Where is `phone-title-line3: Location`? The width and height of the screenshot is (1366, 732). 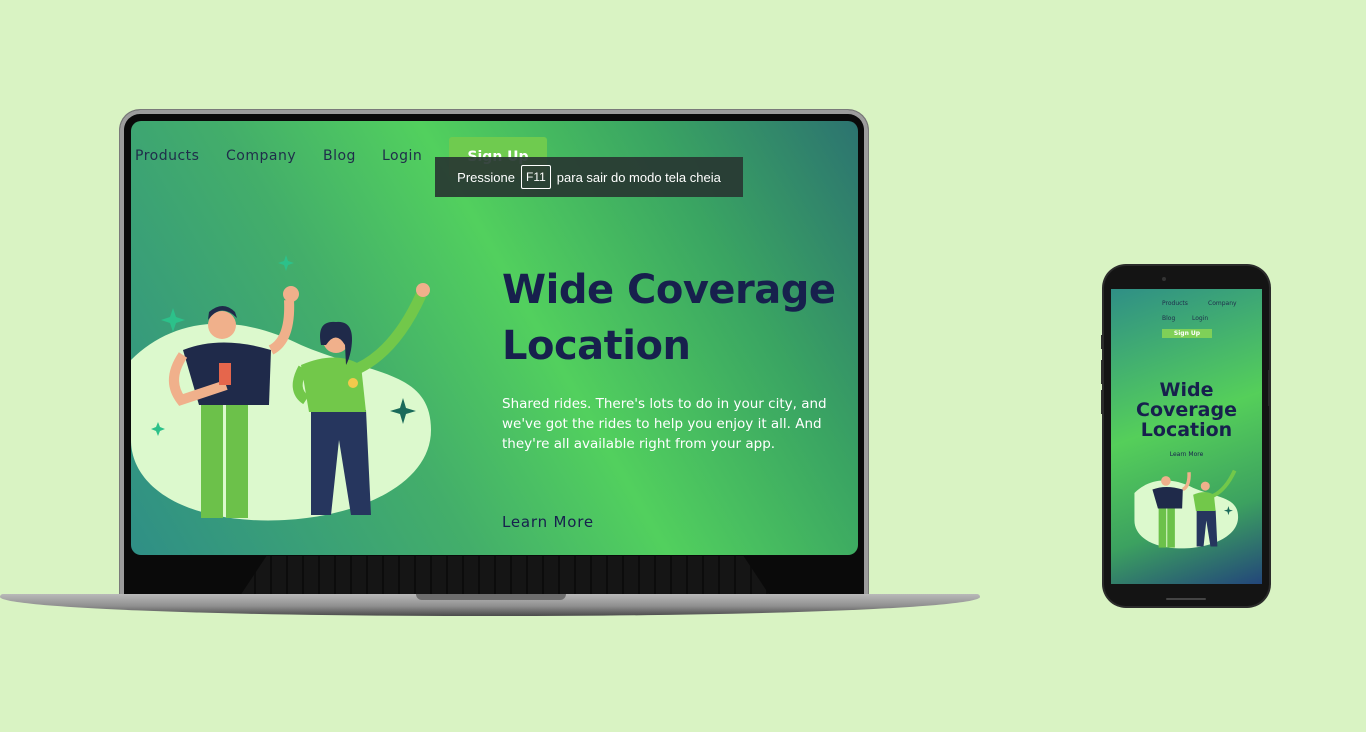 phone-title-line3: Location is located at coordinates (1186, 430).